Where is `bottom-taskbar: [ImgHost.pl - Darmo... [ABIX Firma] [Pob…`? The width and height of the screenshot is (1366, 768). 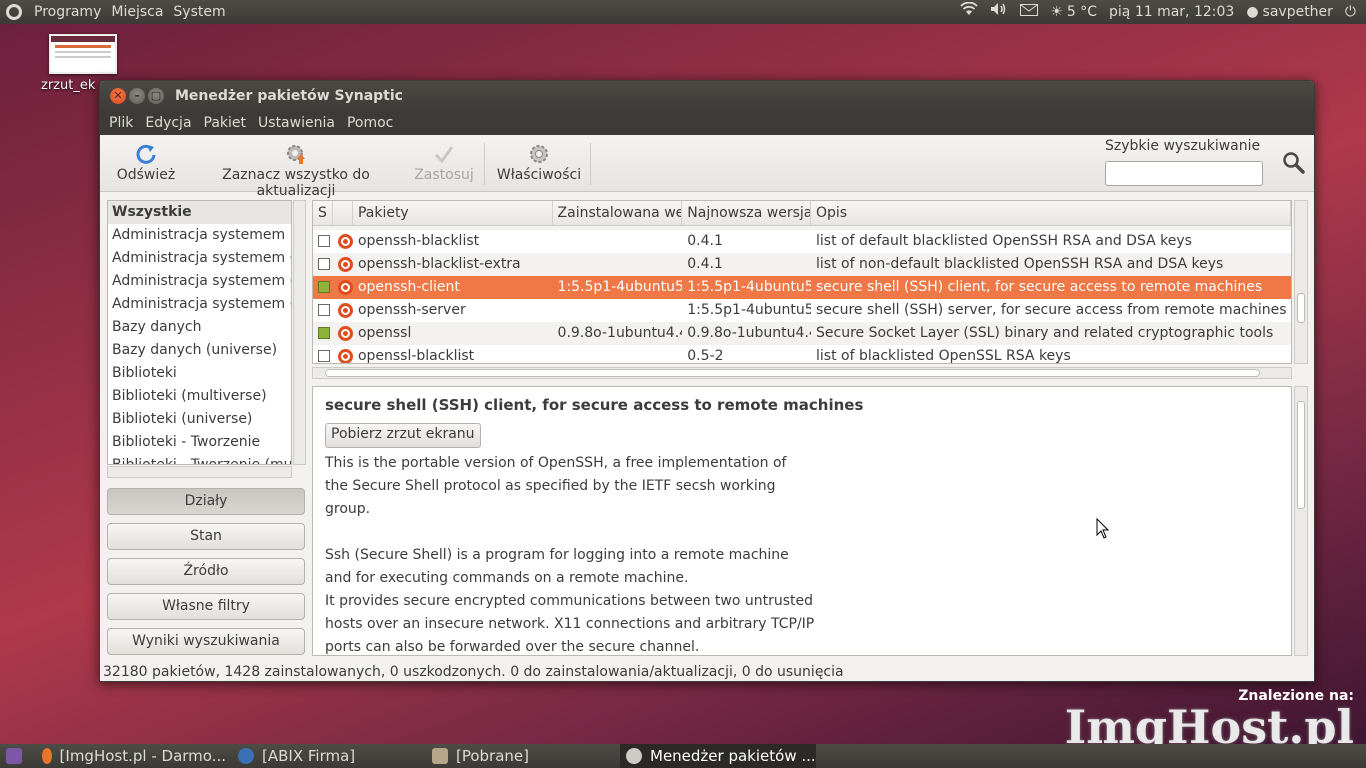
bottom-taskbar: [ImgHost.pl - Darmo... [ABIX Firma] [Pob… is located at coordinates (683, 756).